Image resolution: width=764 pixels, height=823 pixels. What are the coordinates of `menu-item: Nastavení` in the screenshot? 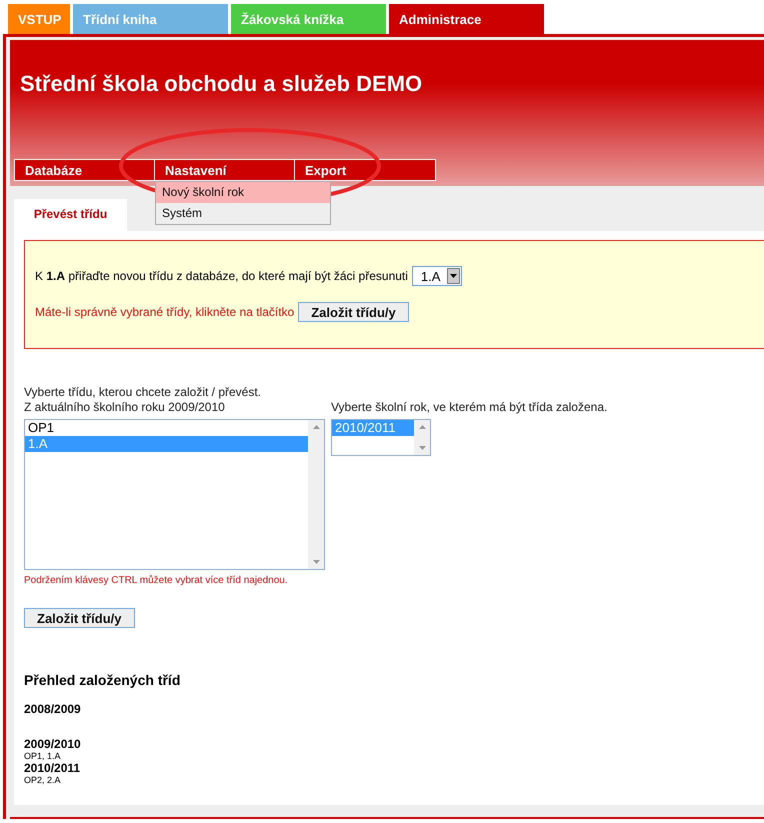 It's located at (225, 170).